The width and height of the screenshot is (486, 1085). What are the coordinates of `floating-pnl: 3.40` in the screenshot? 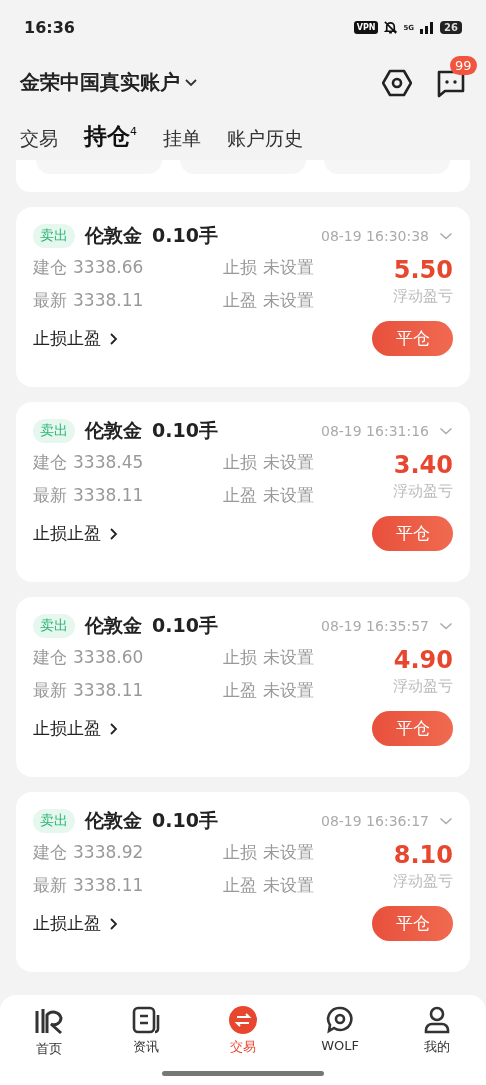 It's located at (423, 465).